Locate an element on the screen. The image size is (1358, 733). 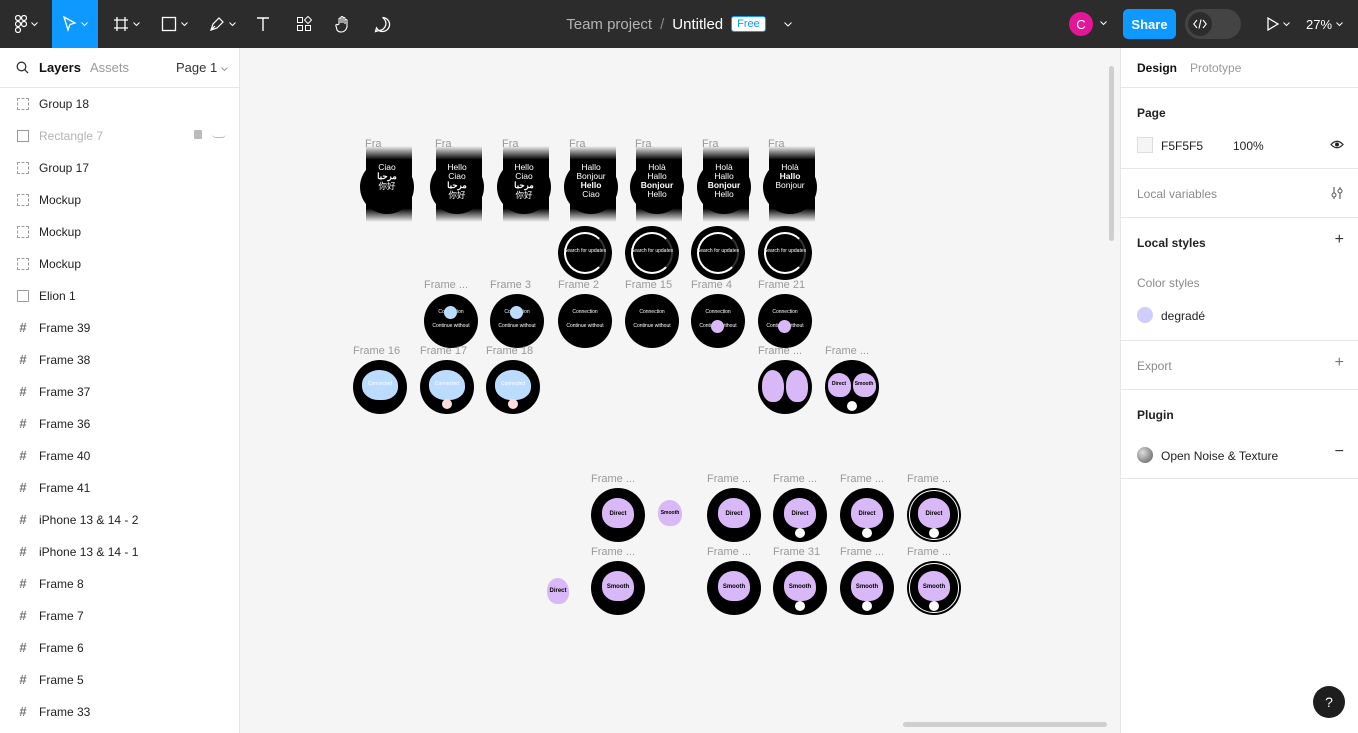
remove-plugin-icon: − is located at coordinates (1339, 452).